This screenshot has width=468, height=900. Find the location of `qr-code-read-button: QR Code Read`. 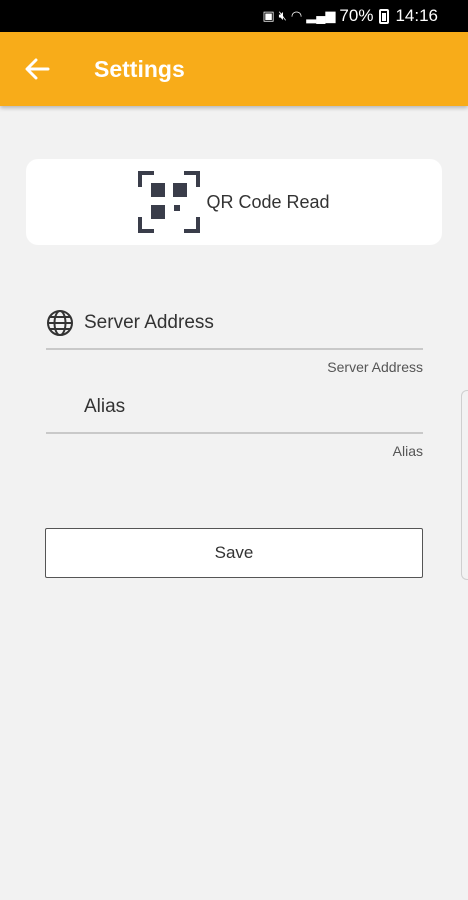

qr-code-read-button: QR Code Read is located at coordinates (234, 202).